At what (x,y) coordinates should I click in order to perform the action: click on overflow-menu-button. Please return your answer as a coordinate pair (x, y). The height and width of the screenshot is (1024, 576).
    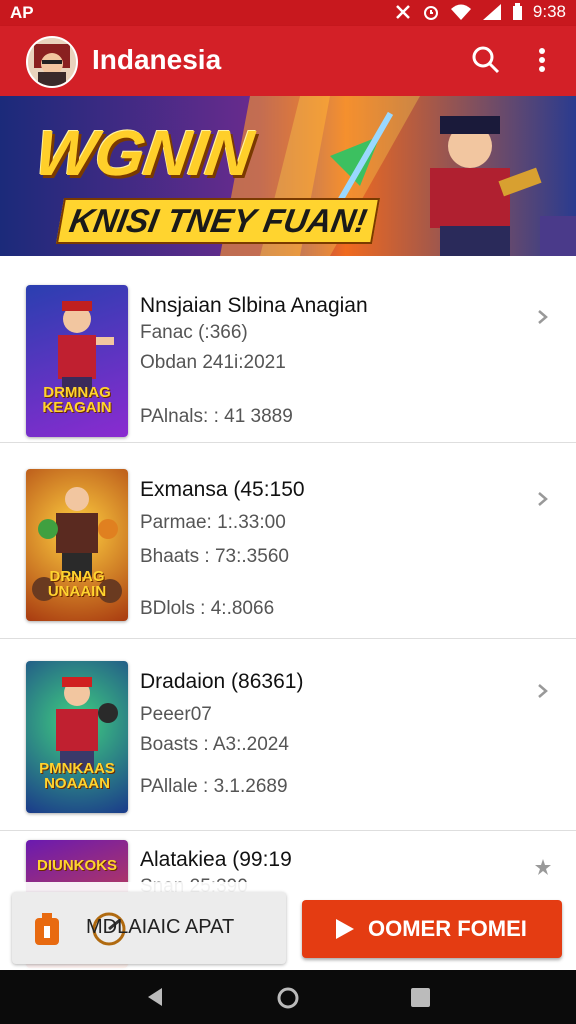
    Looking at the image, I should click on (544, 60).